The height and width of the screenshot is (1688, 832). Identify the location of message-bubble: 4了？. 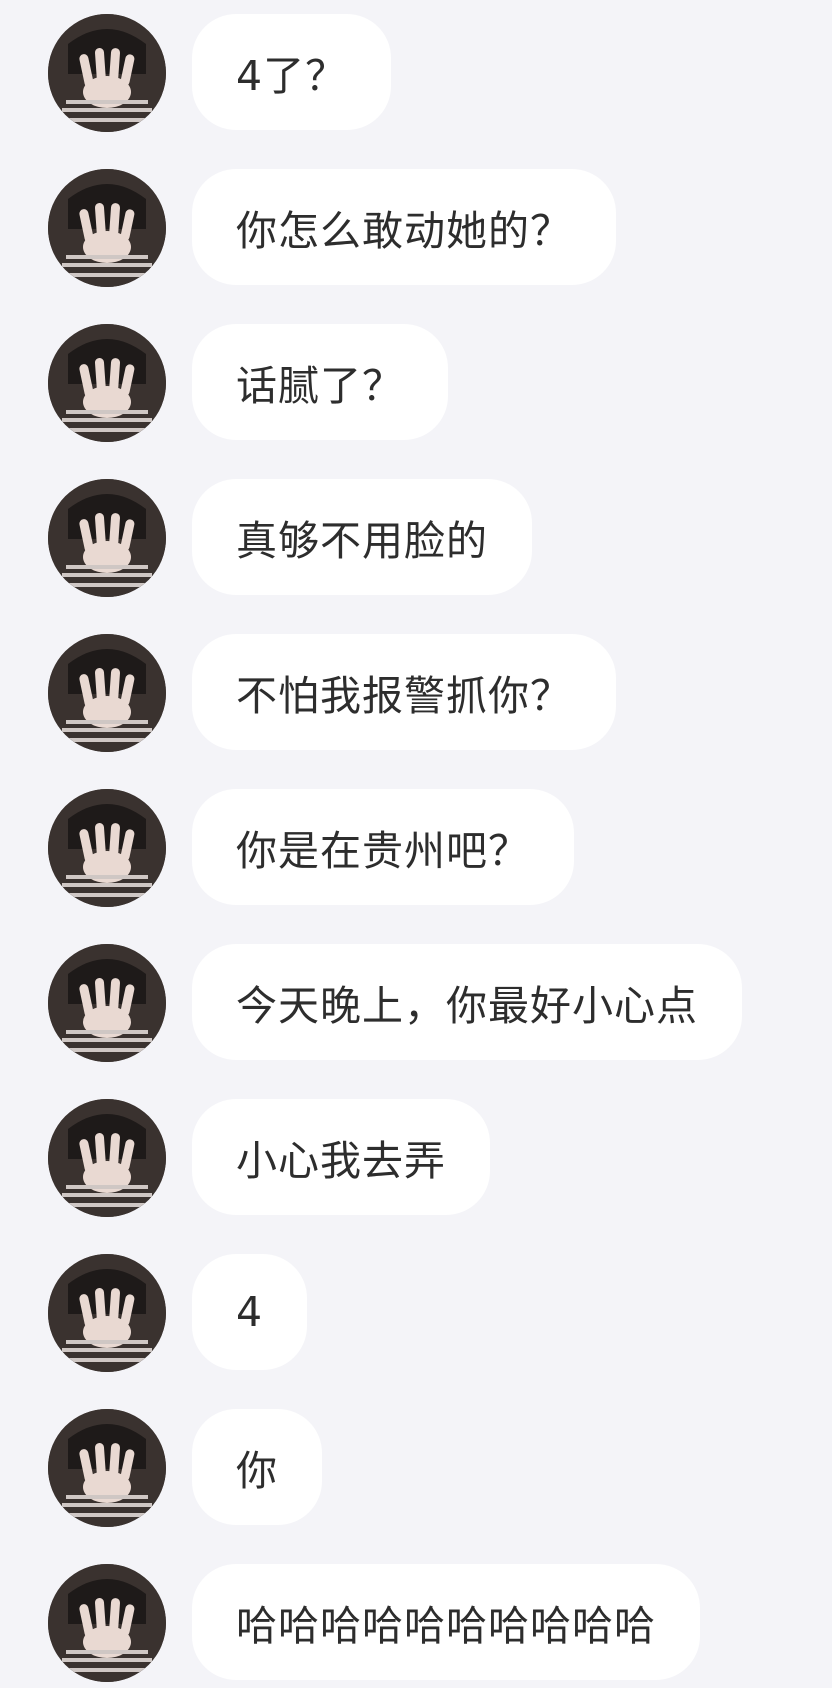
(292, 72).